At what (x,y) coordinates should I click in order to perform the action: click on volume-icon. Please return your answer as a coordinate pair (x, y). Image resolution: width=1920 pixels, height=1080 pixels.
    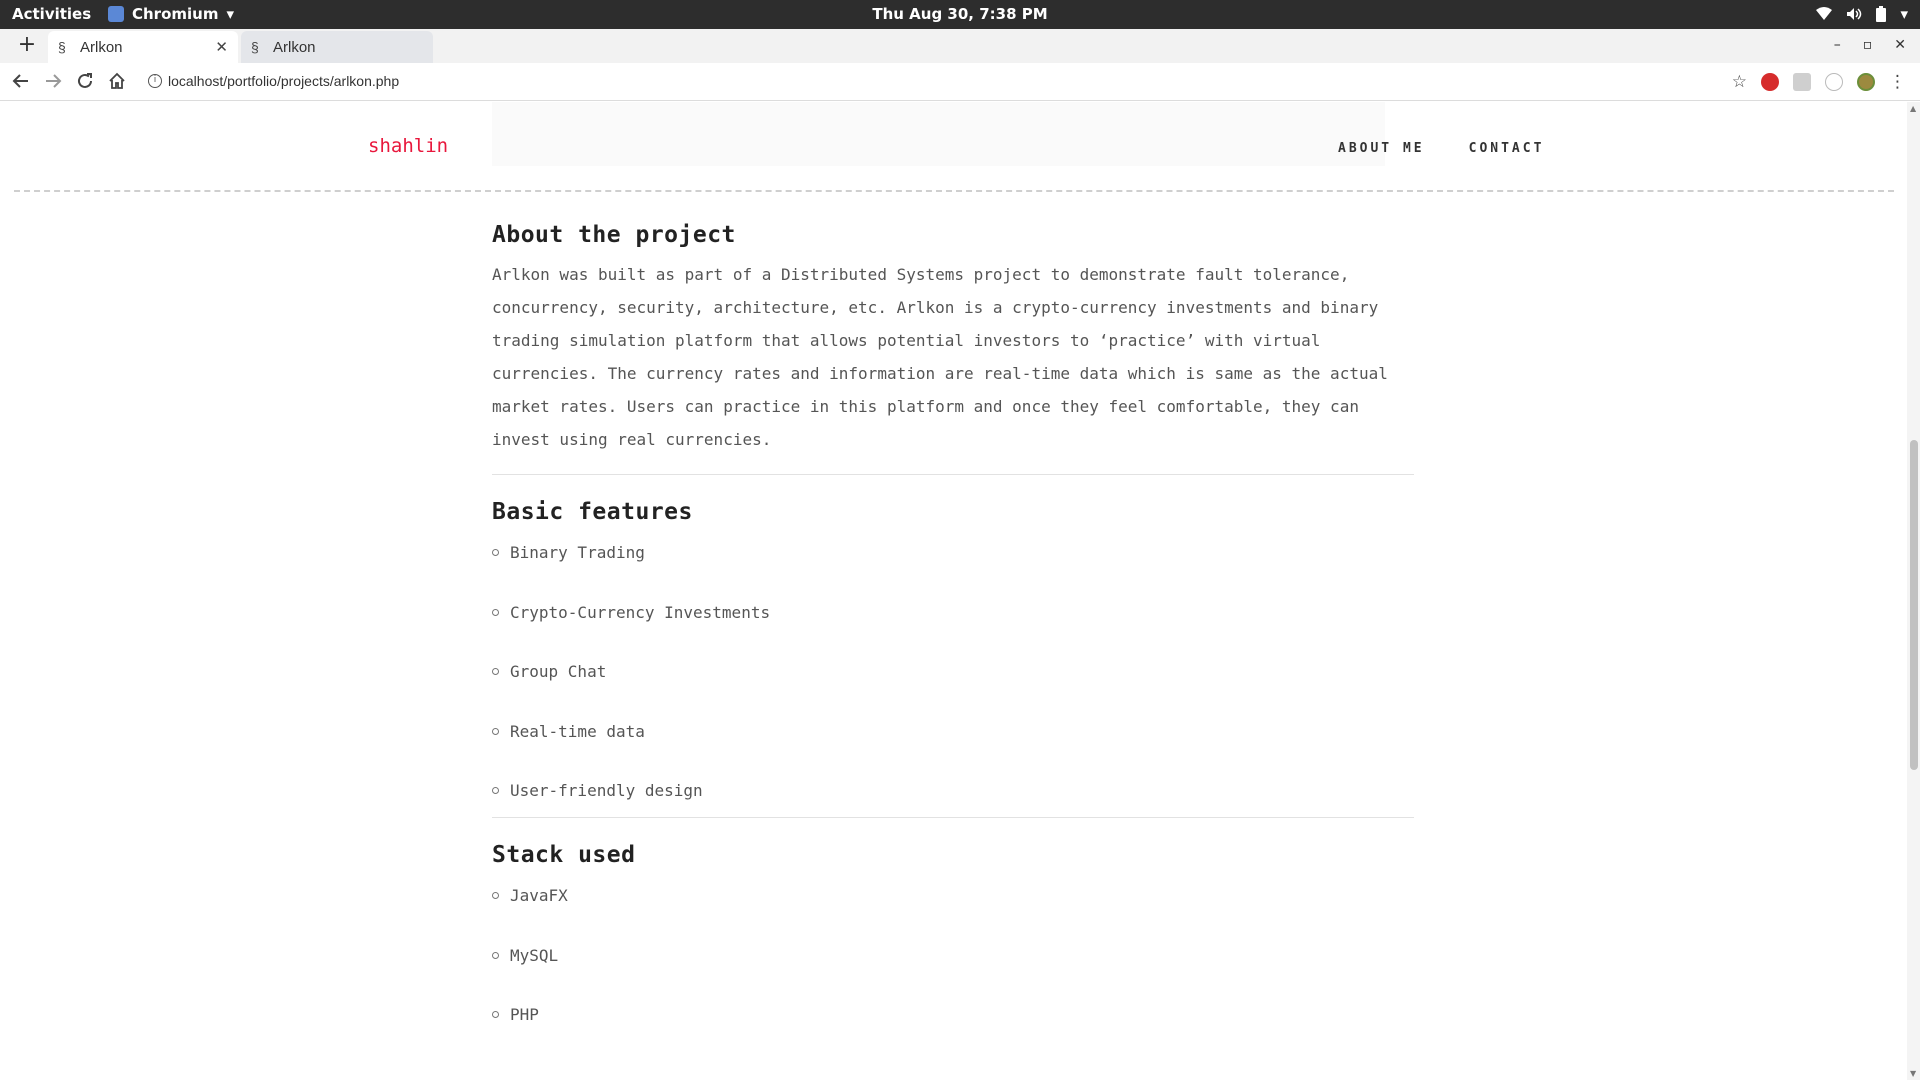
    Looking at the image, I should click on (1854, 14).